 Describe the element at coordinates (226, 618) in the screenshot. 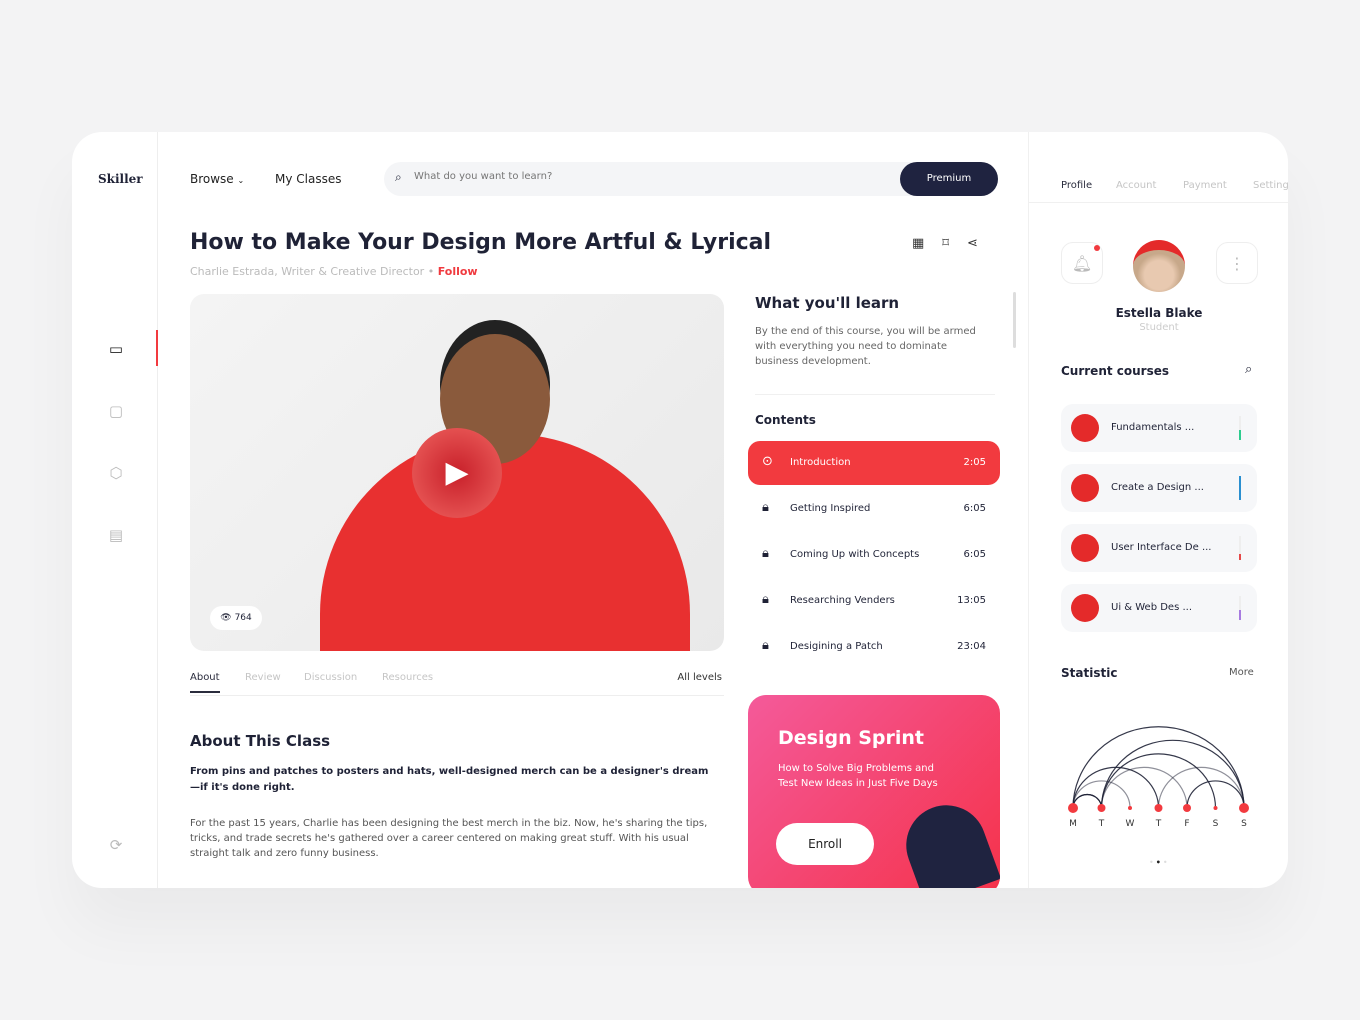

I see `eye-icon: 👁` at that location.